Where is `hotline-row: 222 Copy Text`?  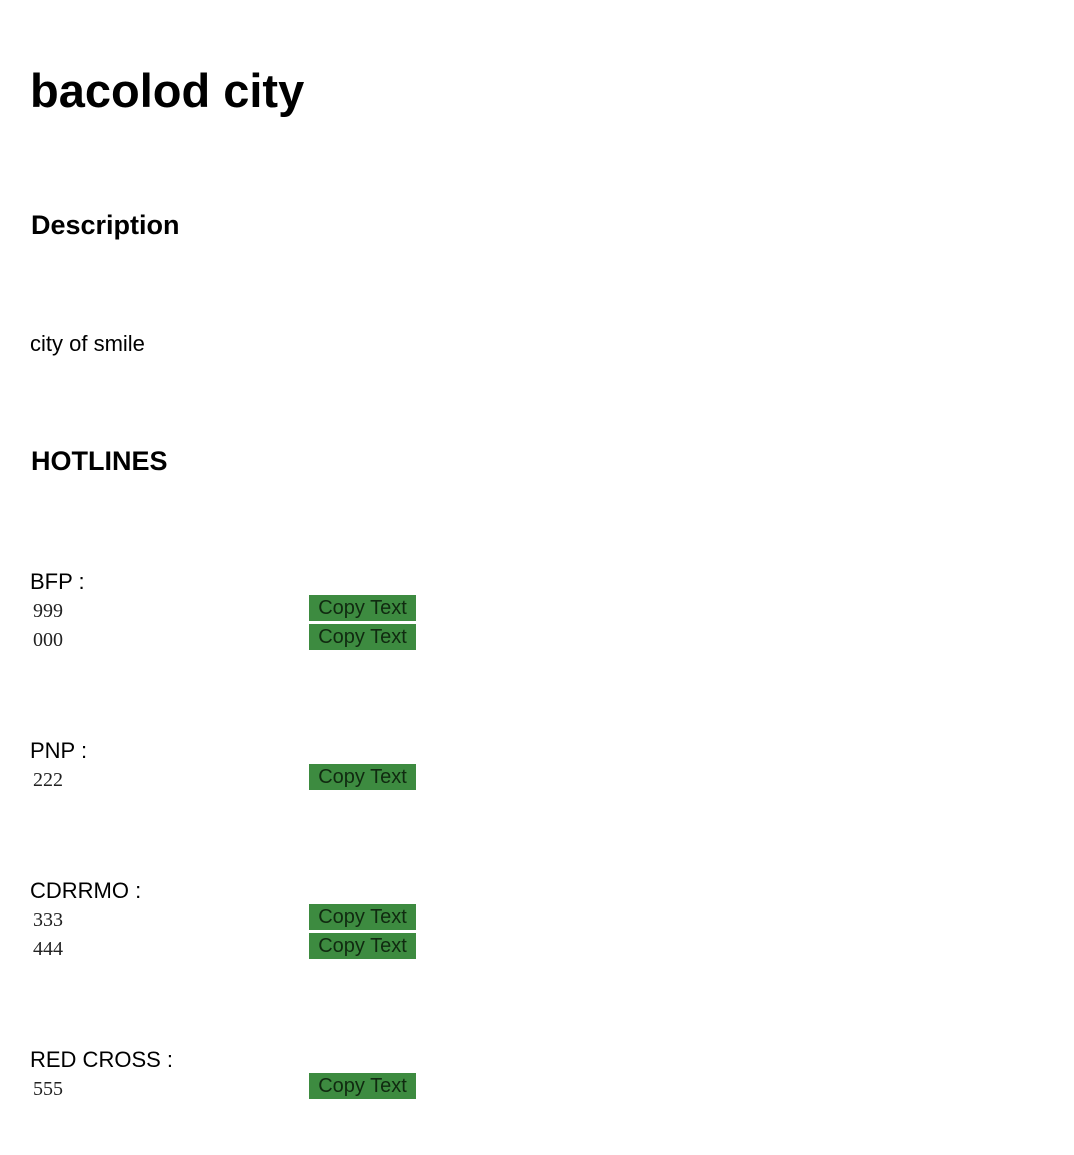 hotline-row: 222 Copy Text is located at coordinates (240, 778).